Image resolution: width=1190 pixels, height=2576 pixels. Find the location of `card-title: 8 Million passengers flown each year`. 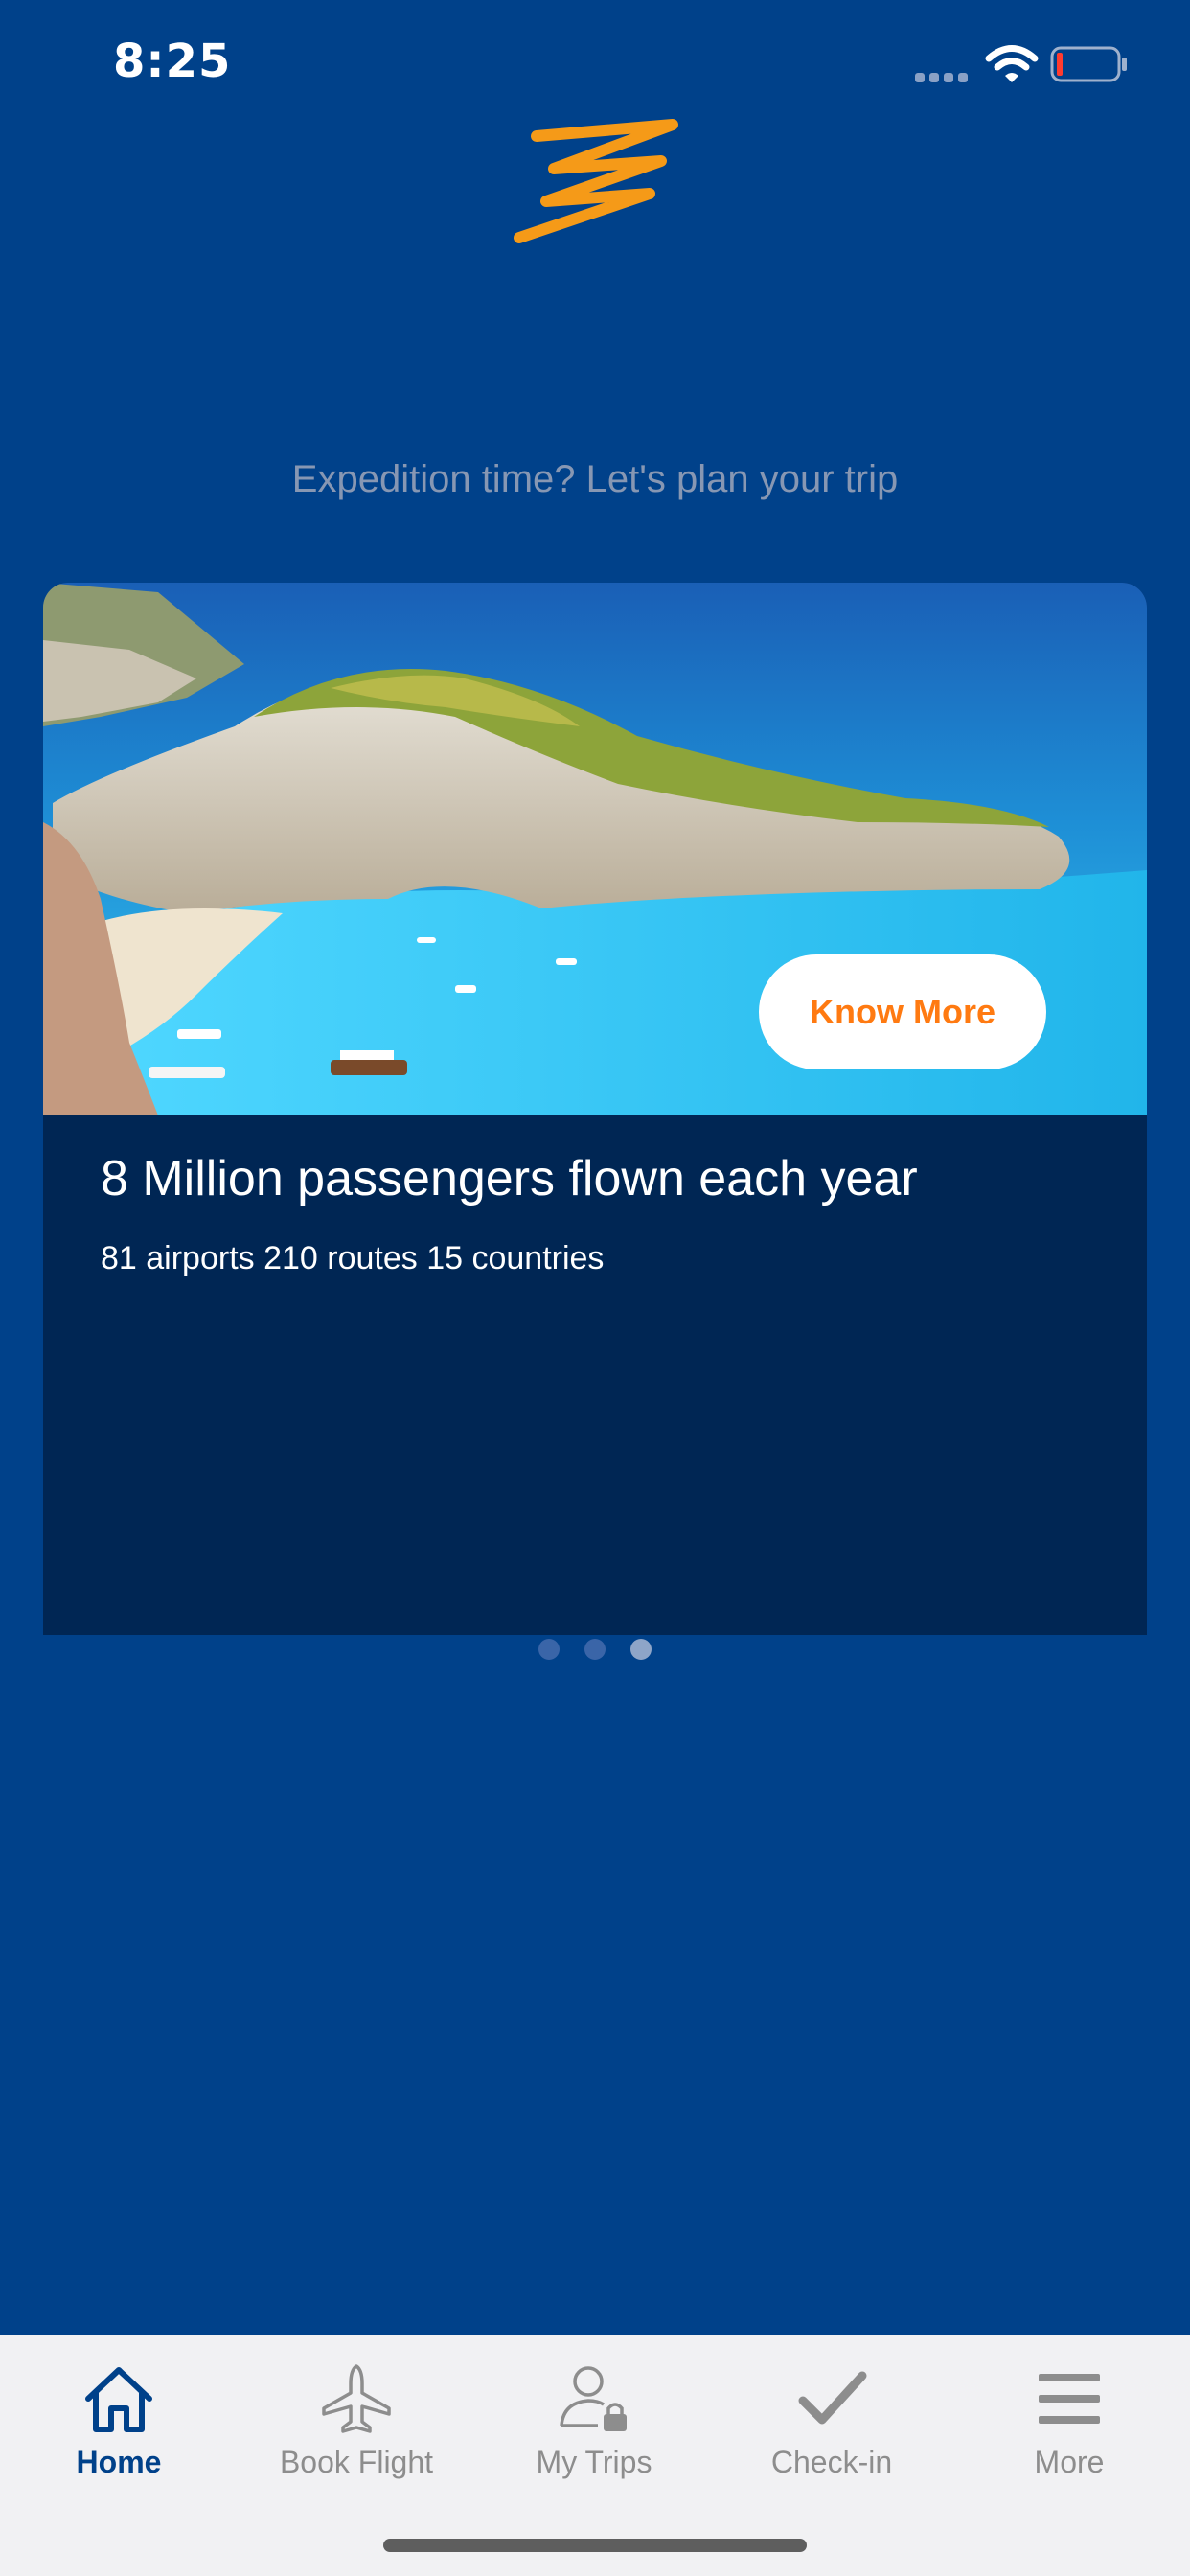

card-title: 8 Million passengers flown each year is located at coordinates (510, 1179).